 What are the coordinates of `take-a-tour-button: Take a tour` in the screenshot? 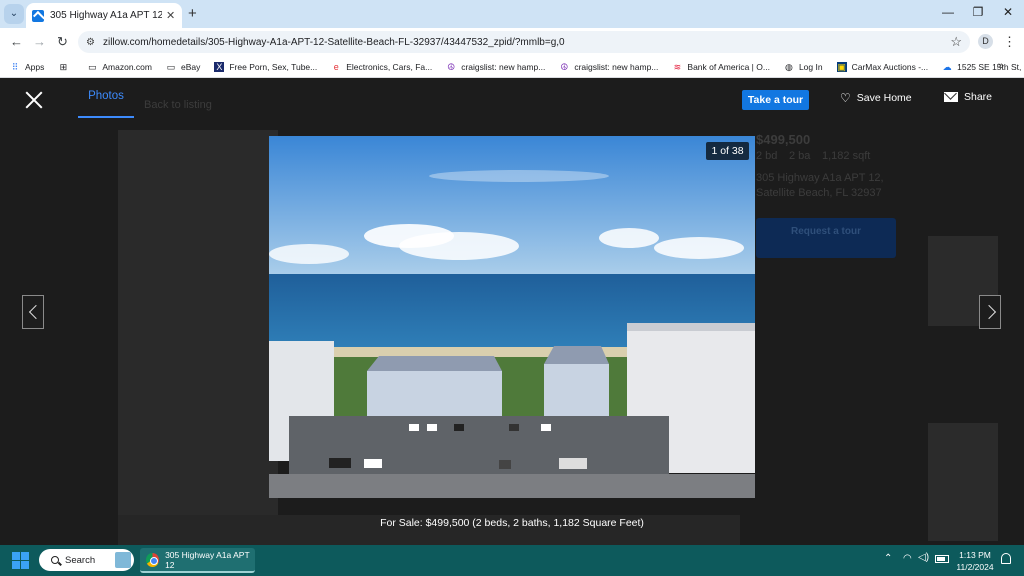 It's located at (775, 100).